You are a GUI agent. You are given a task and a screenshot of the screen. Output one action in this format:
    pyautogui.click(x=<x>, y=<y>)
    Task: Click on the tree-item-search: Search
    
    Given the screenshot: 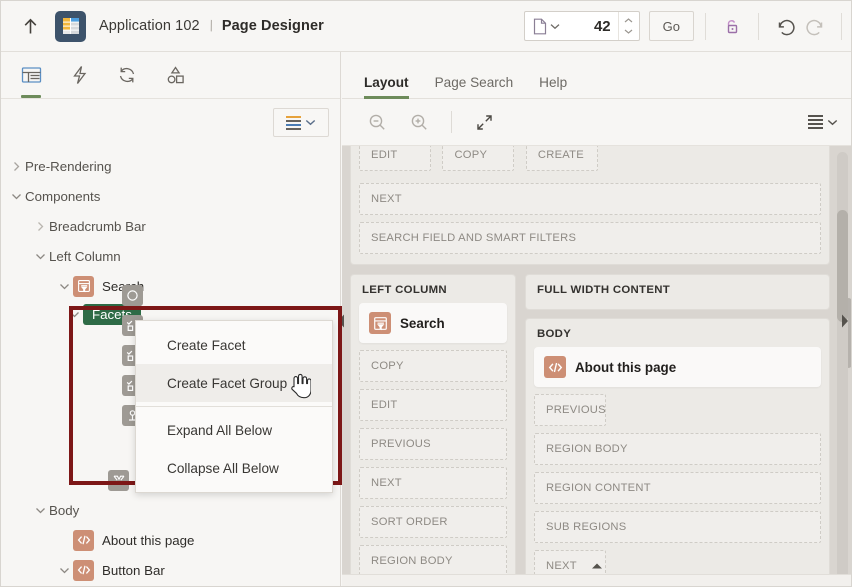 What is the action you would take?
    pyautogui.click(x=170, y=286)
    